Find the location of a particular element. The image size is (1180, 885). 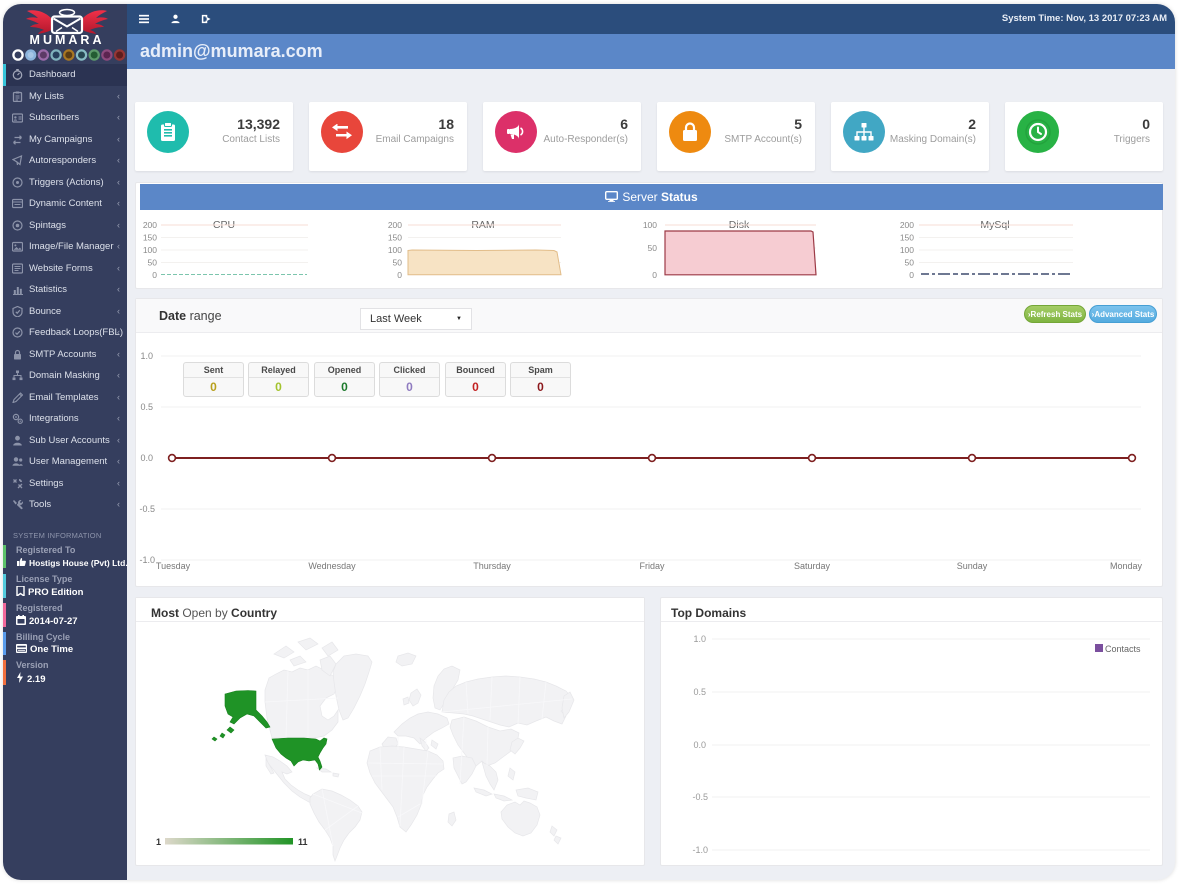

svg-text: Monday is located at coordinates (1126, 566).